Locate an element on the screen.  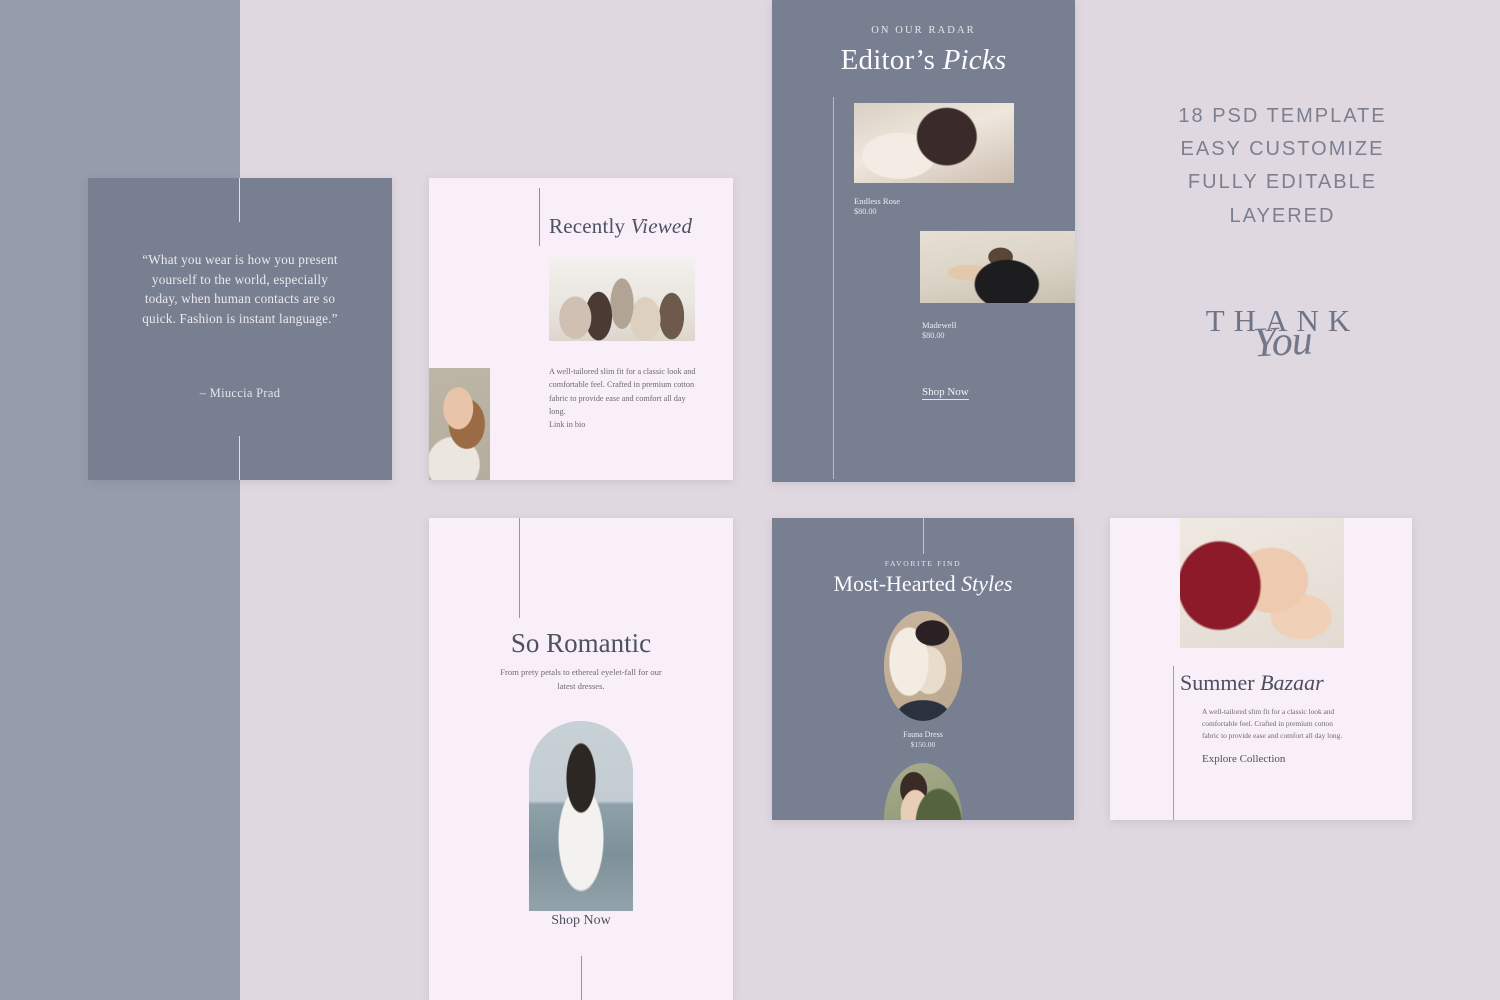
recently-viewed-rule is located at coordinates (539, 217).